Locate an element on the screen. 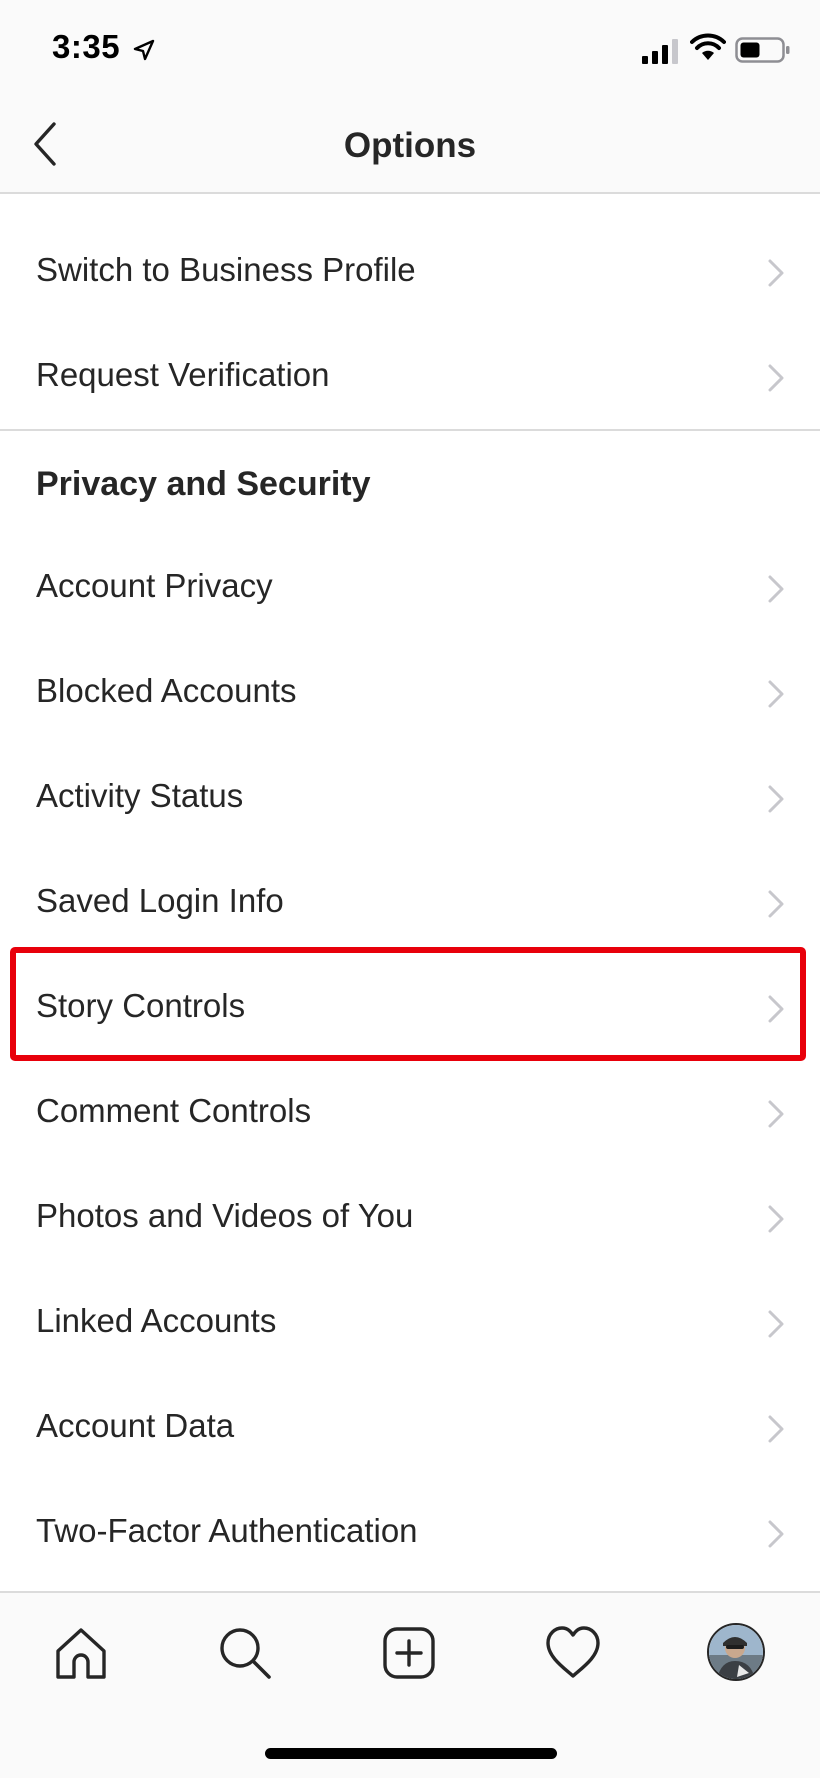  section-header-privacy-security: Privacy and Security is located at coordinates (203, 484).